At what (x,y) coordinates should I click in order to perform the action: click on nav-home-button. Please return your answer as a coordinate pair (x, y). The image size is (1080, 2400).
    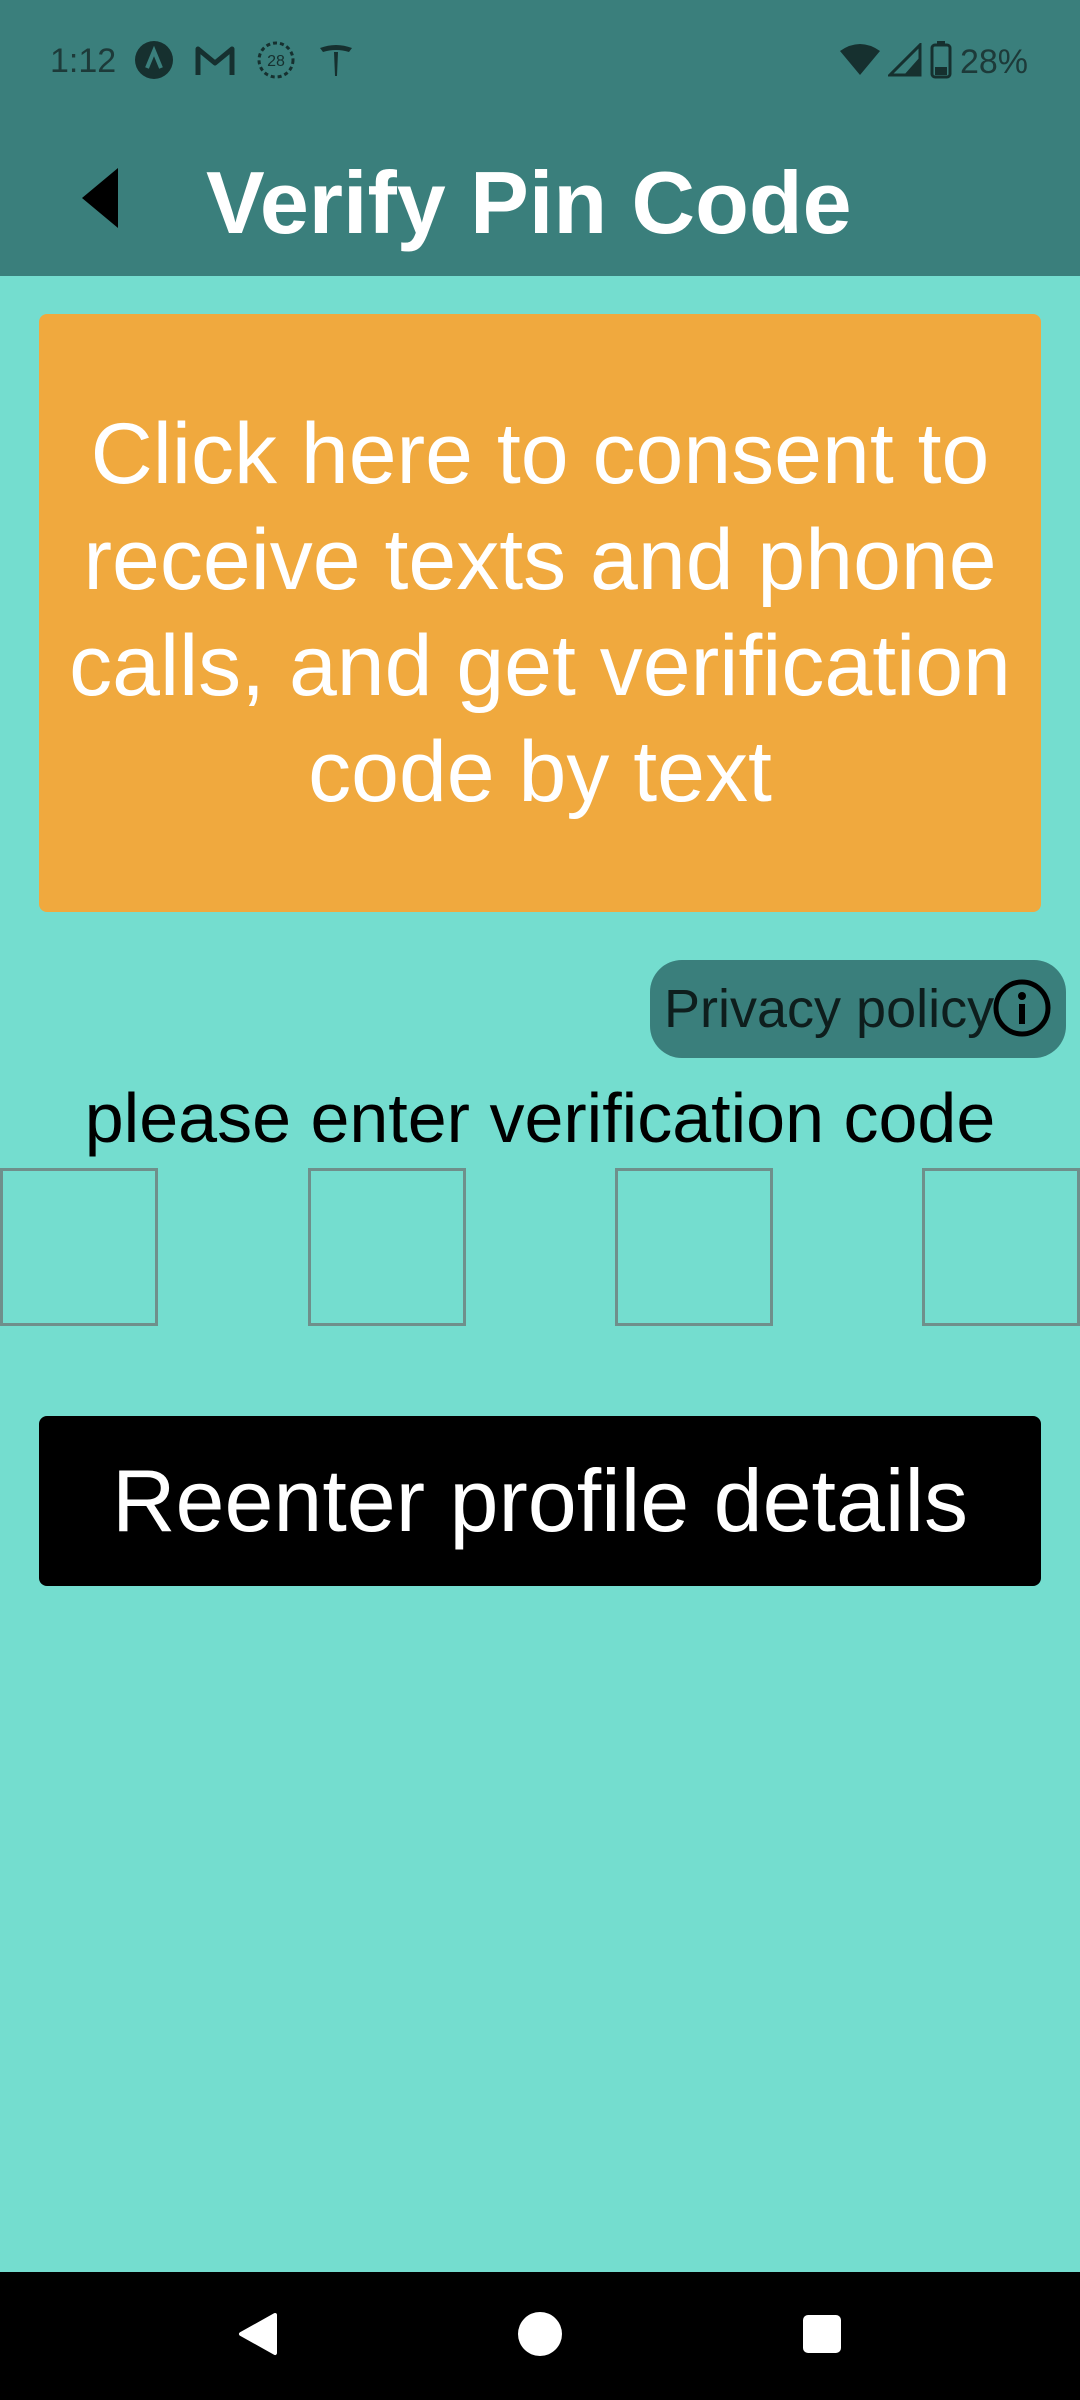
    Looking at the image, I should click on (540, 2336).